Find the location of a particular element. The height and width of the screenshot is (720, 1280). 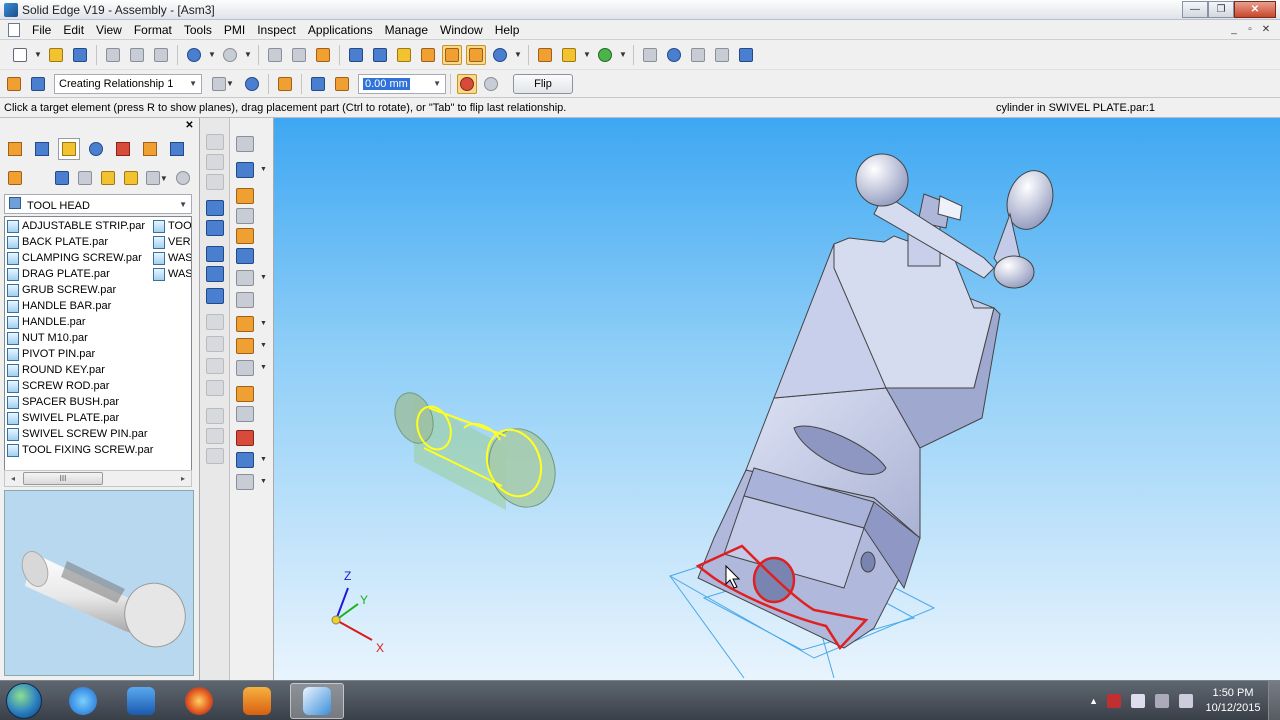

fit-button is located at coordinates (698, 55).